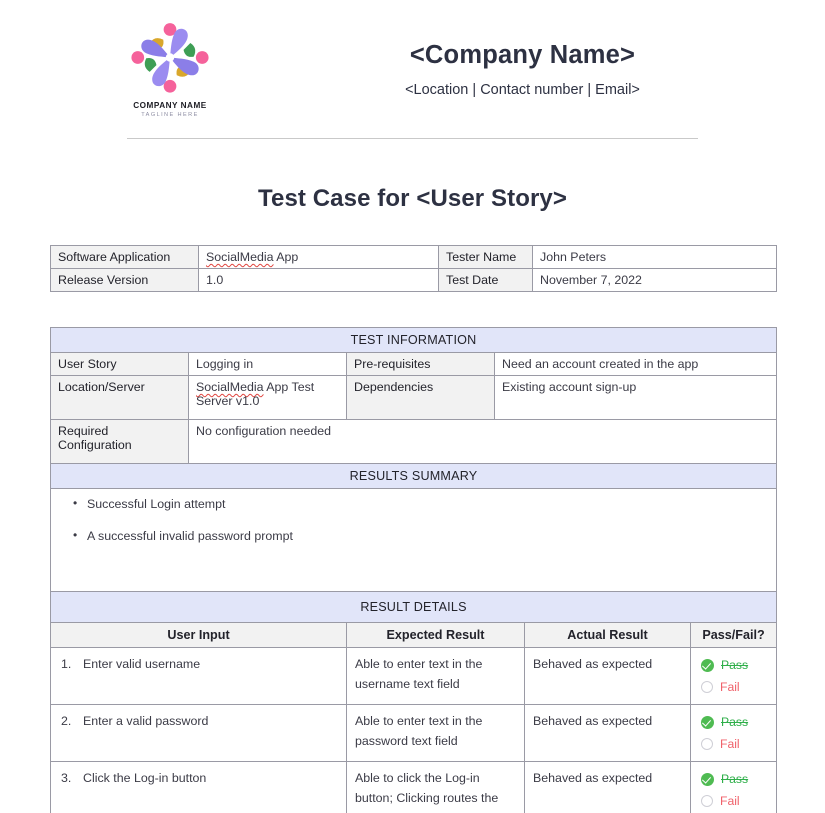 Image resolution: width=825 pixels, height=813 pixels. What do you see at coordinates (170, 114) in the screenshot?
I see `logo-tagline: TAGLINE HERE` at bounding box center [170, 114].